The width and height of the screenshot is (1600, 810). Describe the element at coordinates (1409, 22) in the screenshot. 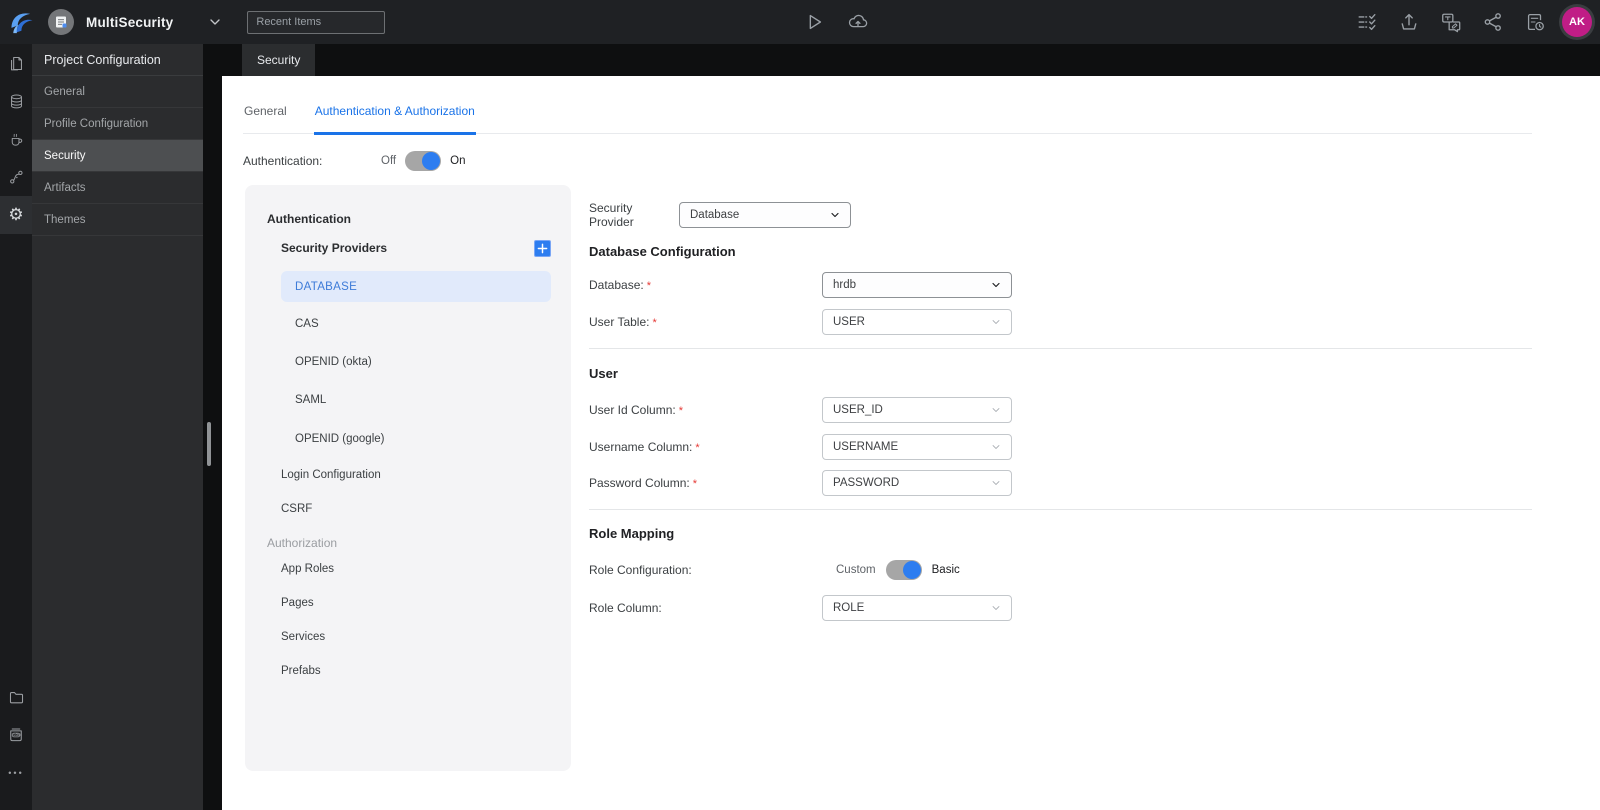

I see `export-publish-icon` at that location.